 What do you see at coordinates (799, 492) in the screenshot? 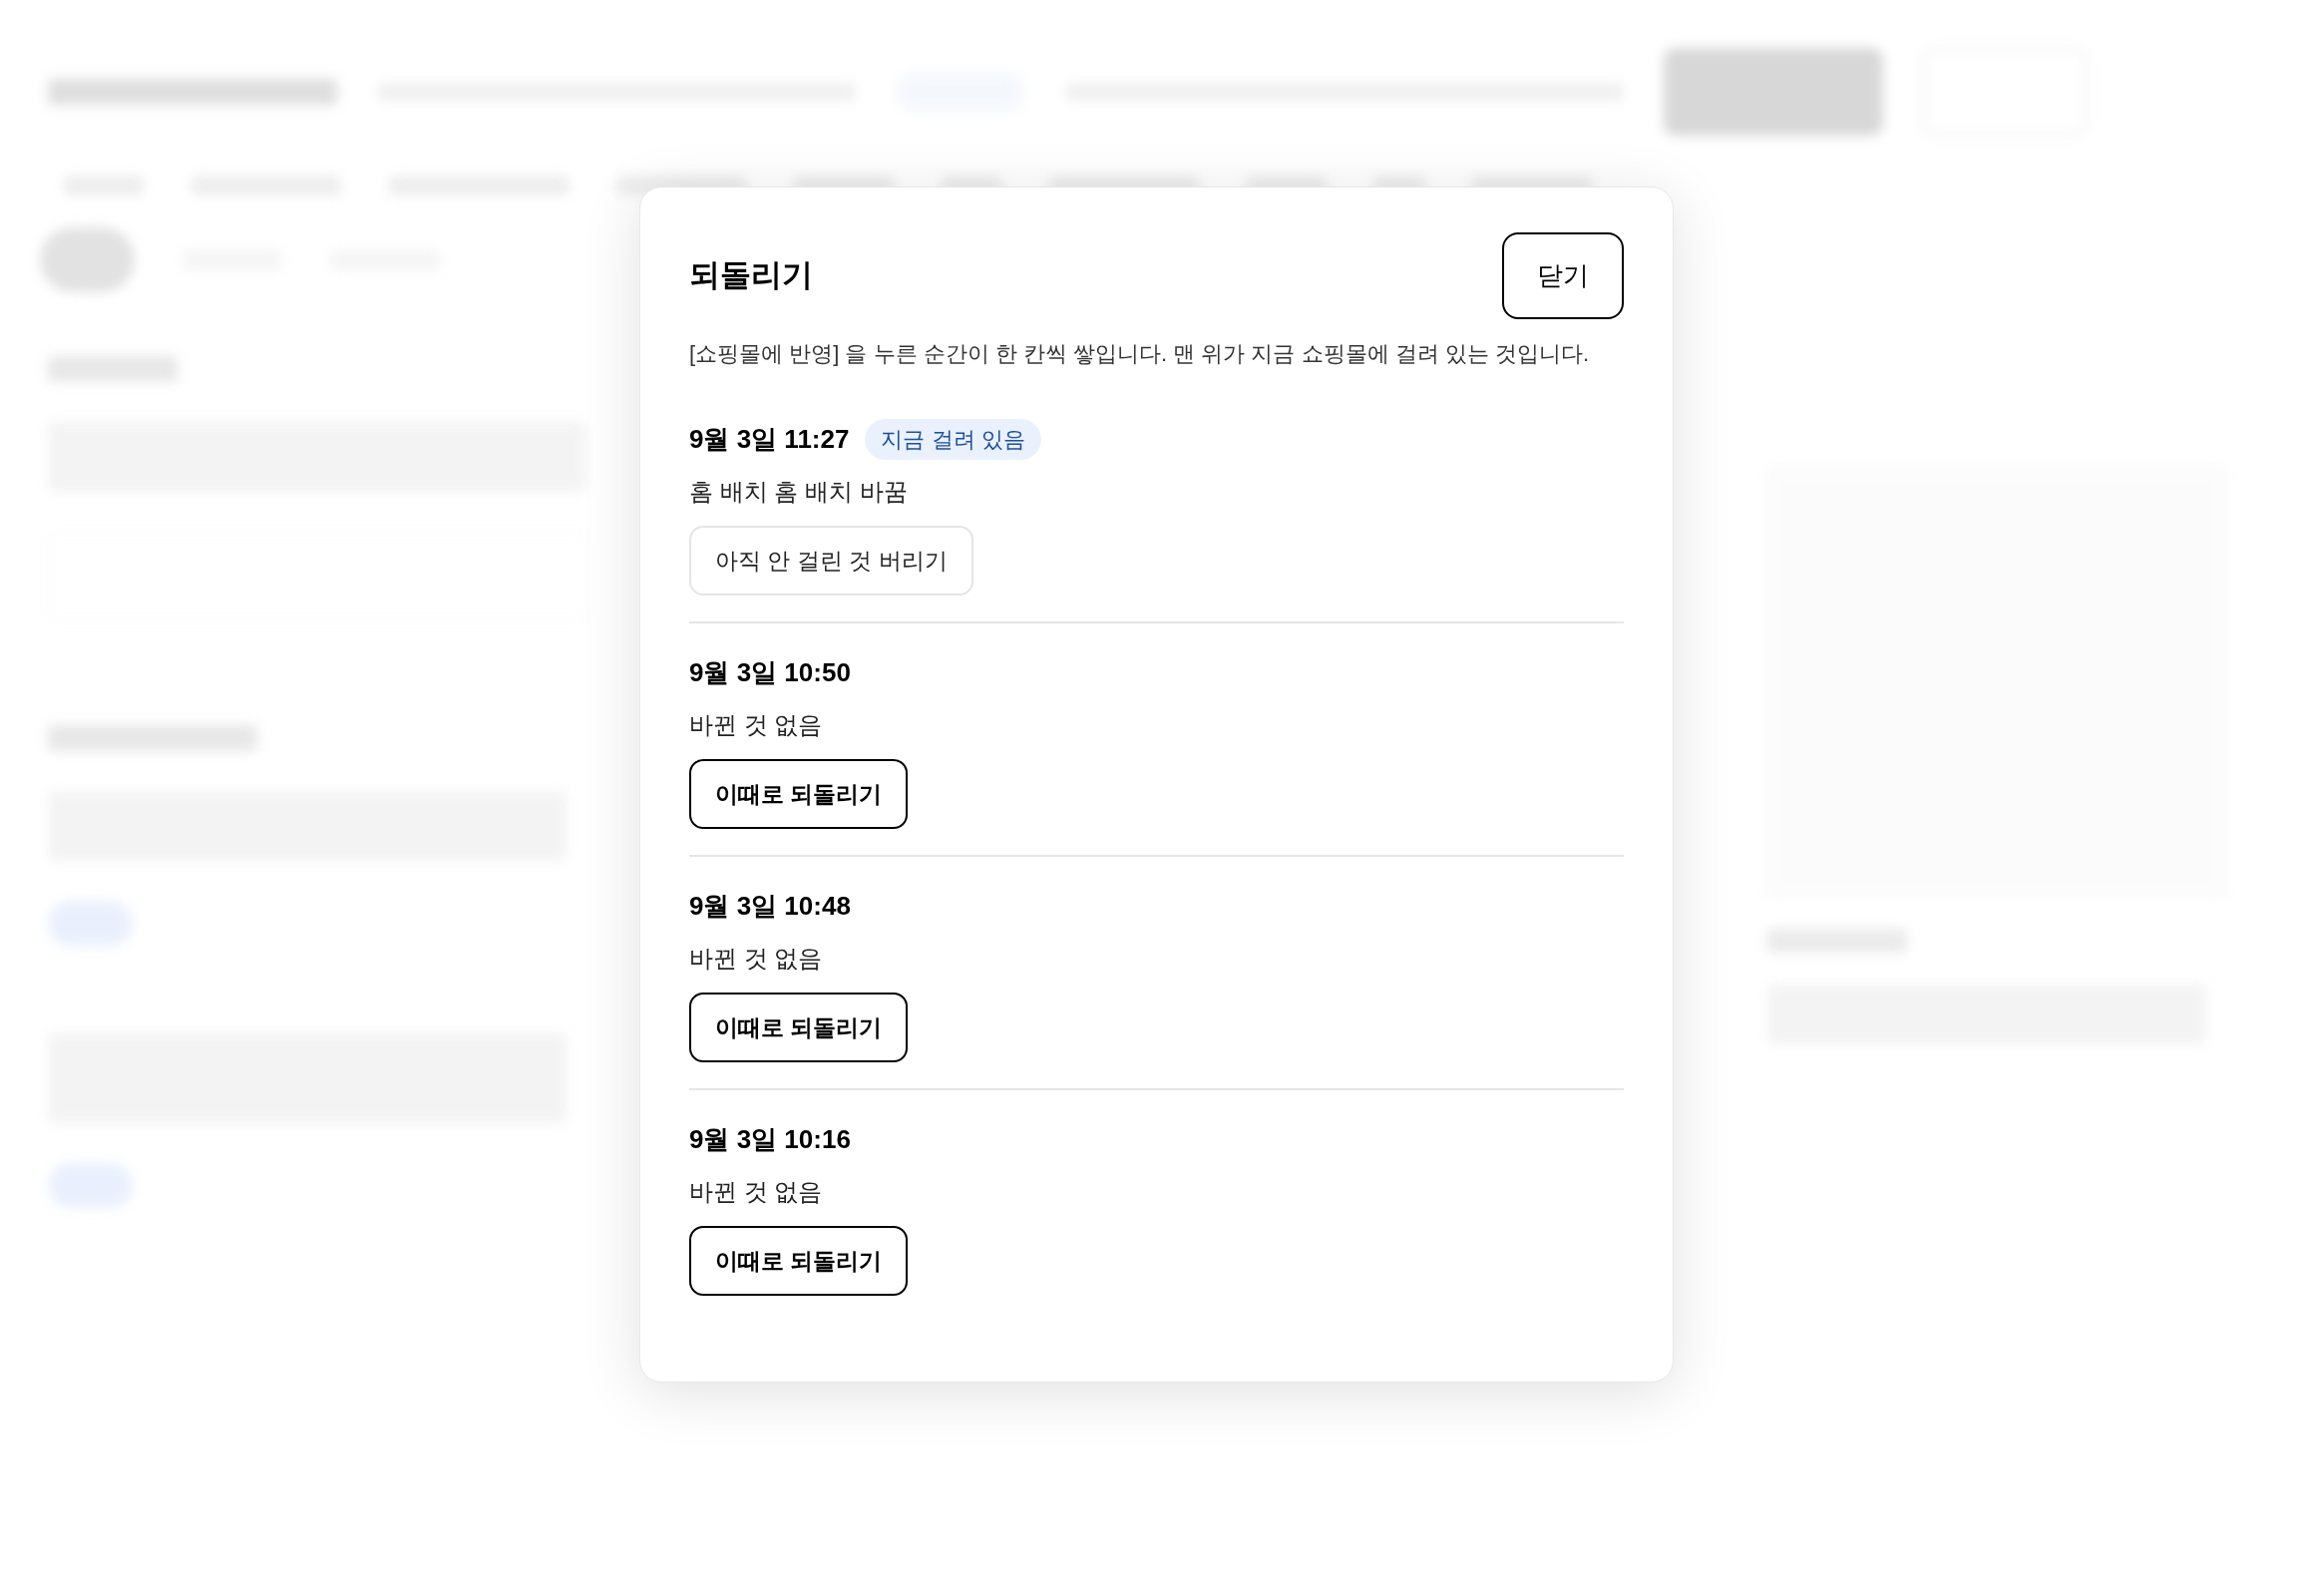
I see `change-summary: 홈 배치 홈 배치 바꿈` at bounding box center [799, 492].